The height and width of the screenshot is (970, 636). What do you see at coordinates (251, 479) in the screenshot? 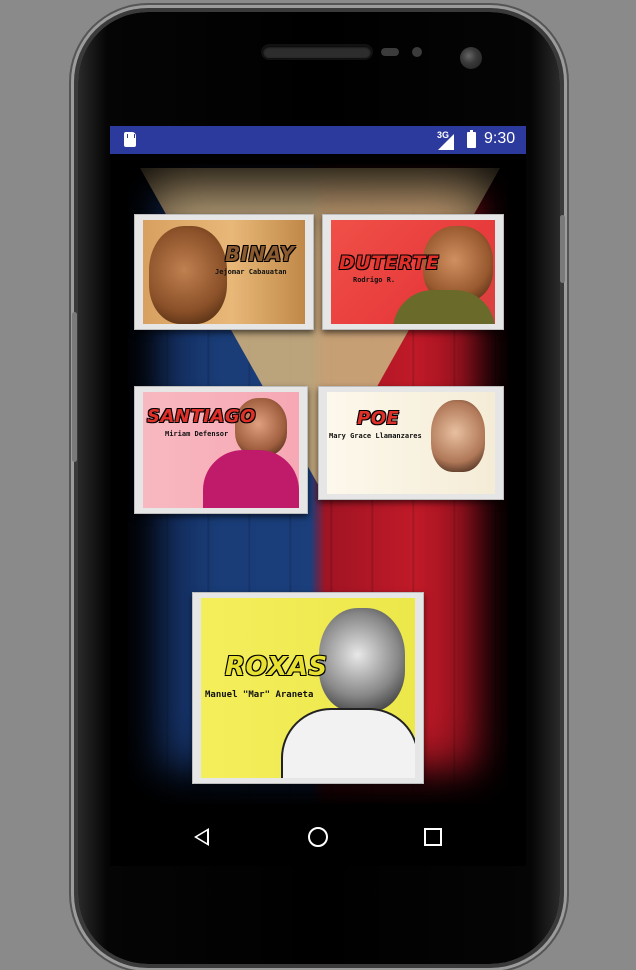
I see `candidate-jacket` at bounding box center [251, 479].